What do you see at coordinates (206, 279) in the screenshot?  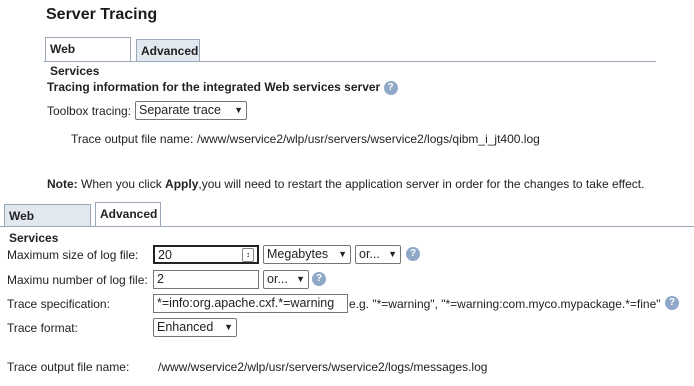 I see `max-number-input: 2` at bounding box center [206, 279].